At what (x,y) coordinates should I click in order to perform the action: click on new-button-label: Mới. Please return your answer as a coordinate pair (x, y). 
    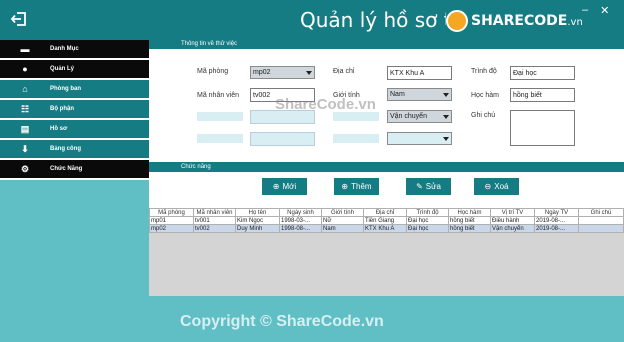
    Looking at the image, I should click on (289, 186).